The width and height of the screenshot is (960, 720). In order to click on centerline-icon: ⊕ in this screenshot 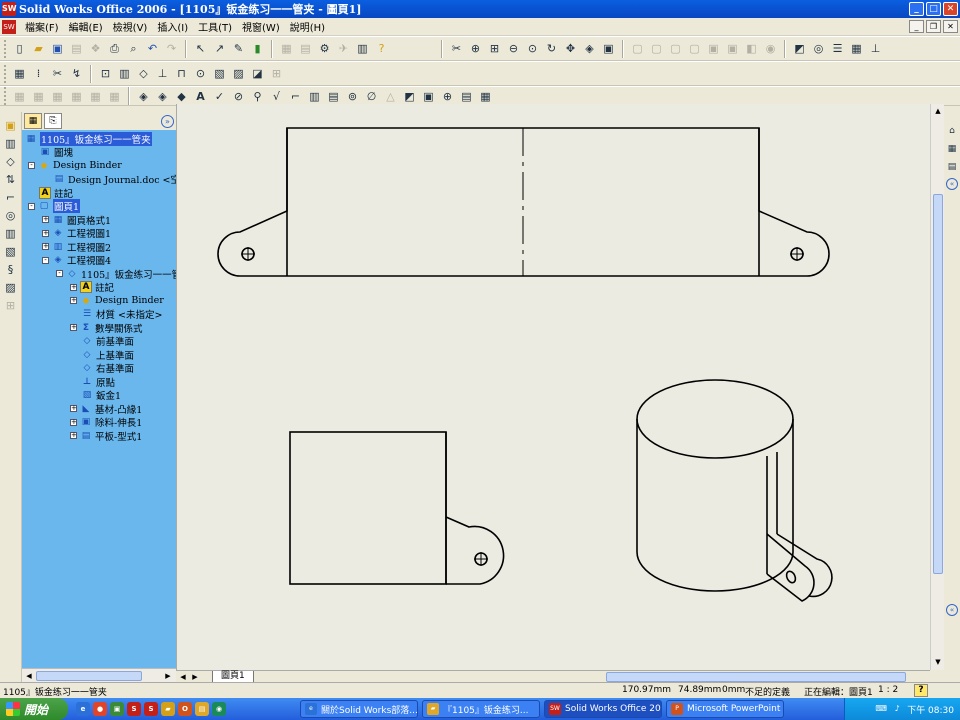, I will do `click(448, 96)`.